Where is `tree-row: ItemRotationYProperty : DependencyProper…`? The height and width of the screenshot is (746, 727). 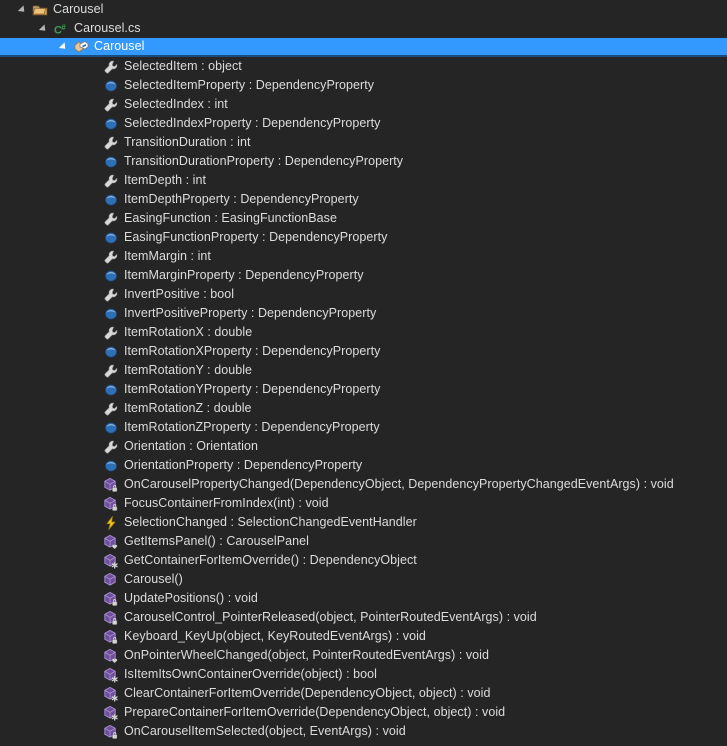
tree-row: ItemRotationYProperty : DependencyProper… is located at coordinates (363, 389).